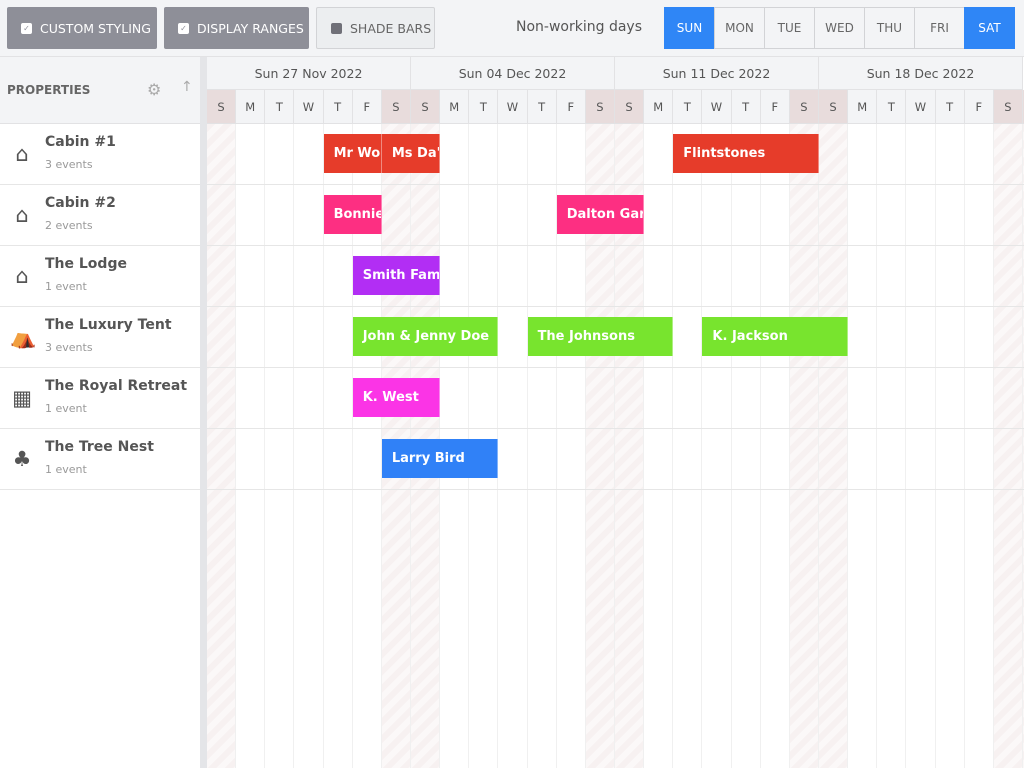 The width and height of the screenshot is (1024, 768). I want to click on non-working-days-label: Non-working days, so click(579, 27).